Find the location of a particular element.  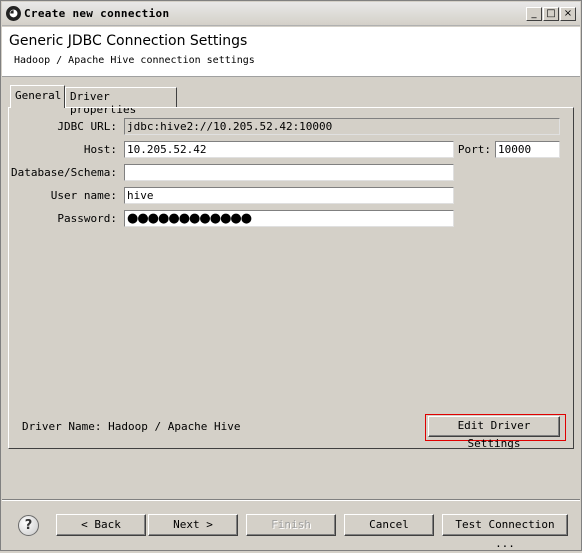

maximize-button: □ is located at coordinates (551, 14).